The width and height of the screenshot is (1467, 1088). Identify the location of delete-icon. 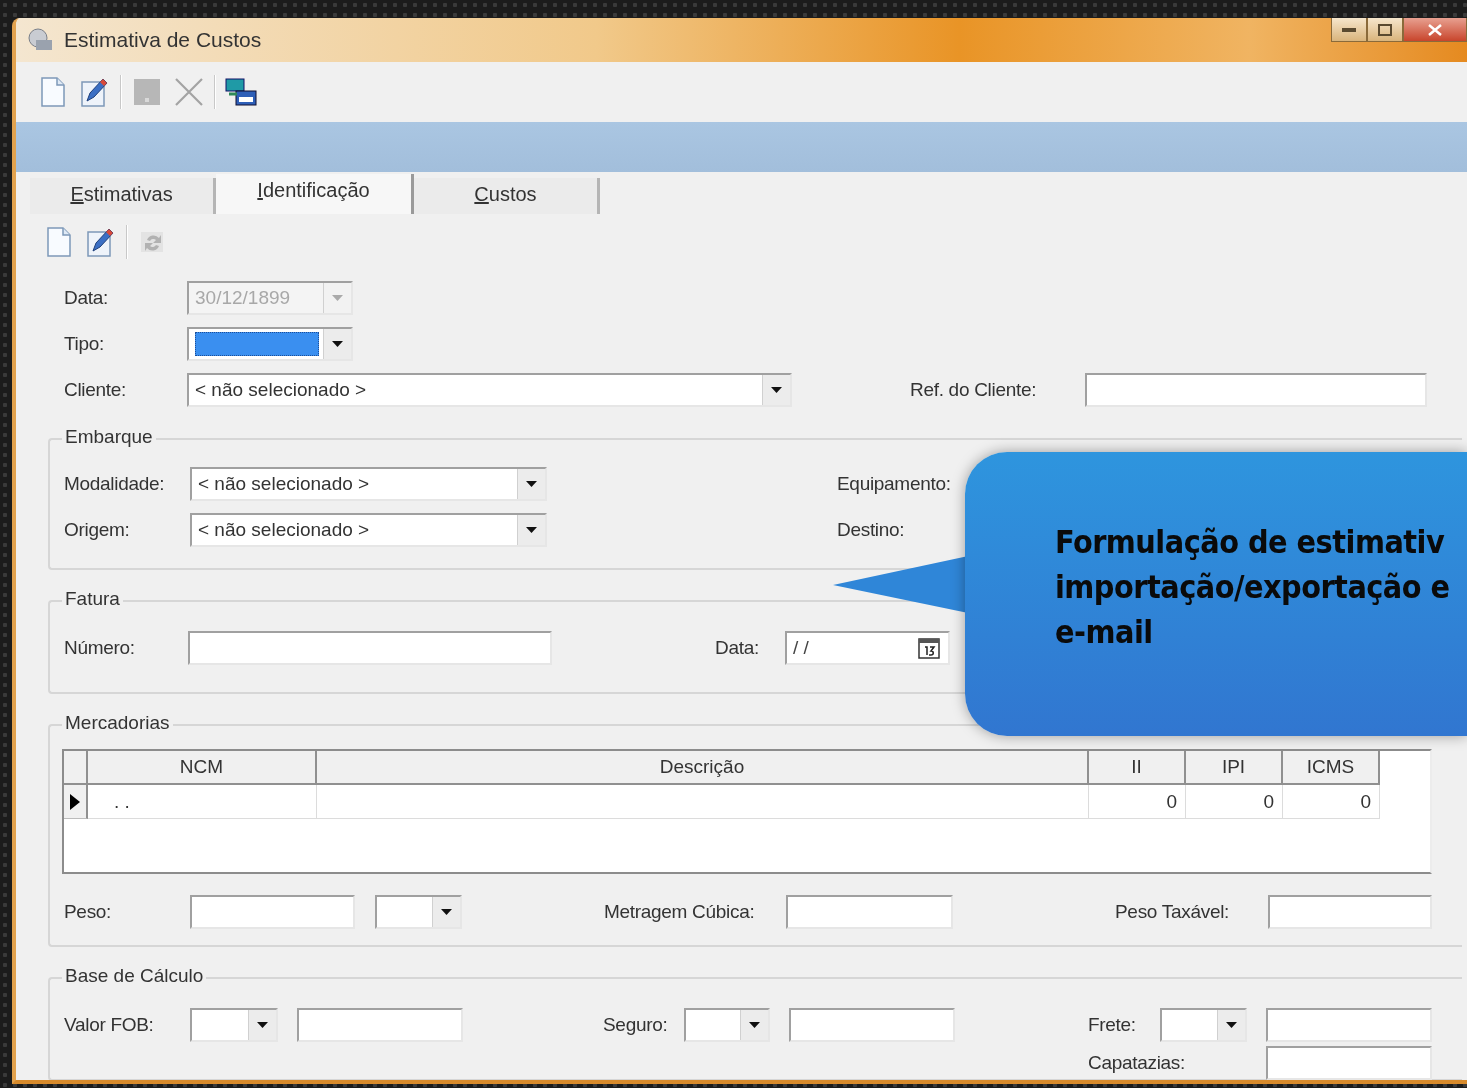
(189, 92).